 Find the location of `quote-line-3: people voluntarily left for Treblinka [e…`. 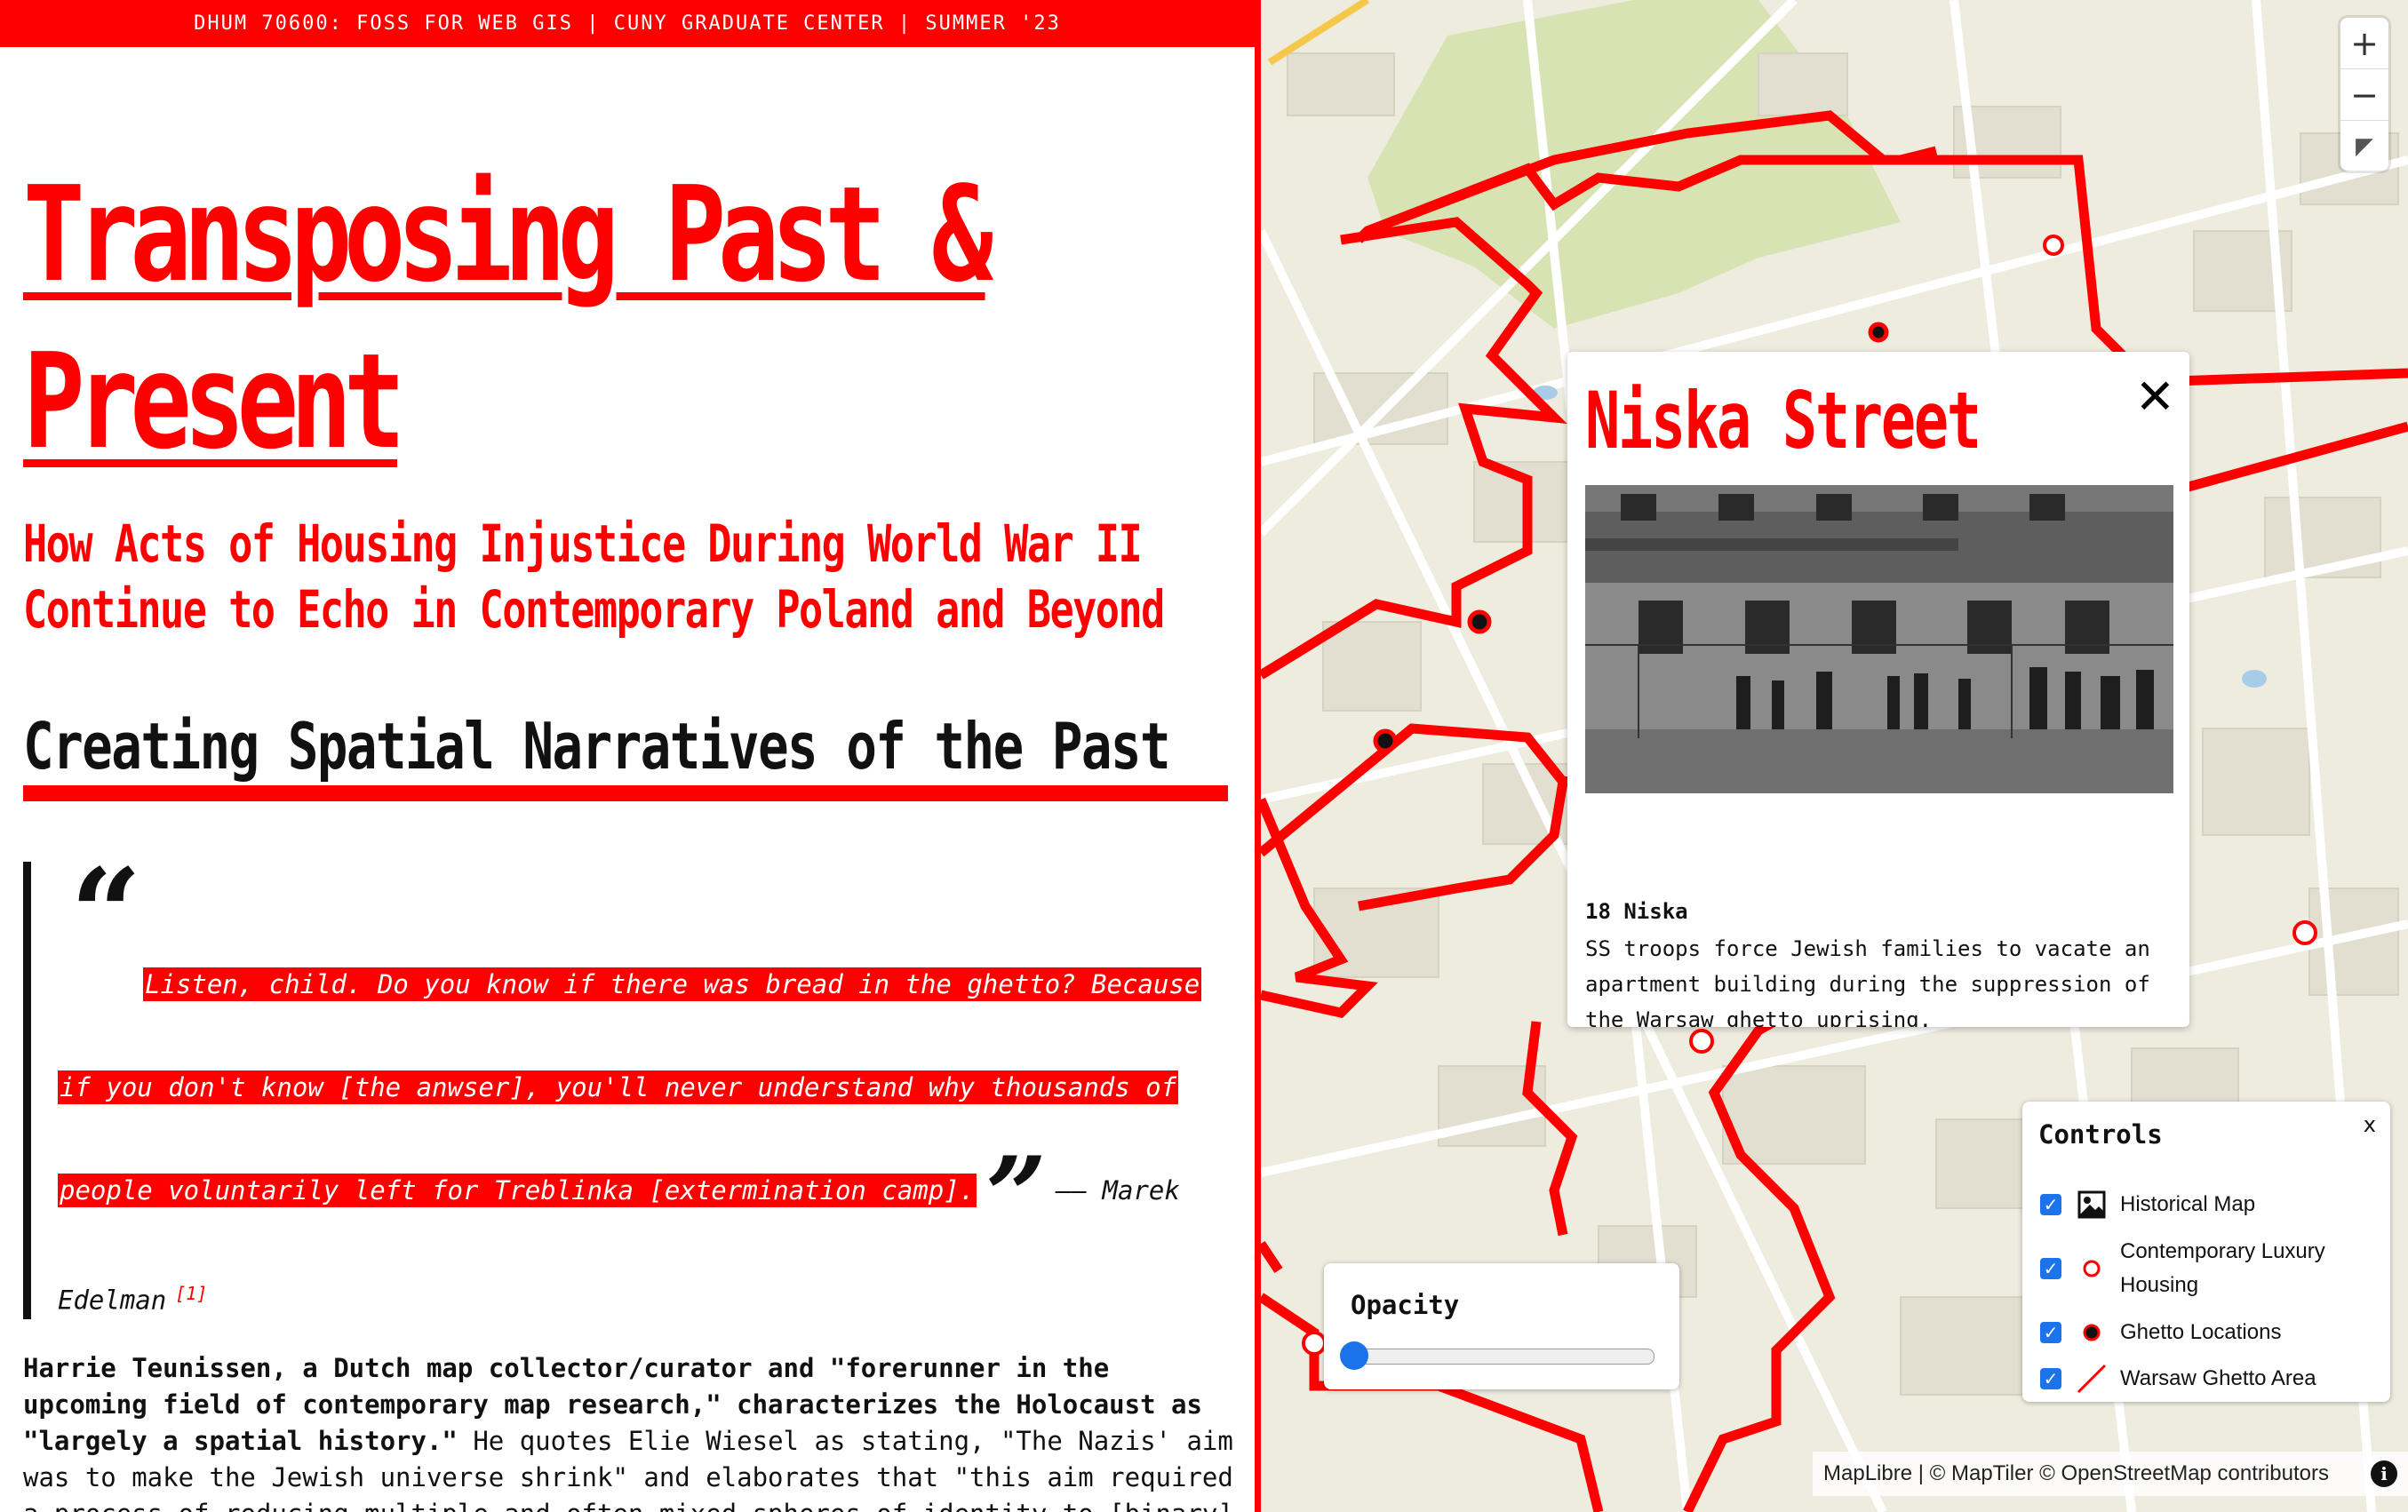

quote-line-3: people voluntarily left for Treblinka [e… is located at coordinates (517, 1190).